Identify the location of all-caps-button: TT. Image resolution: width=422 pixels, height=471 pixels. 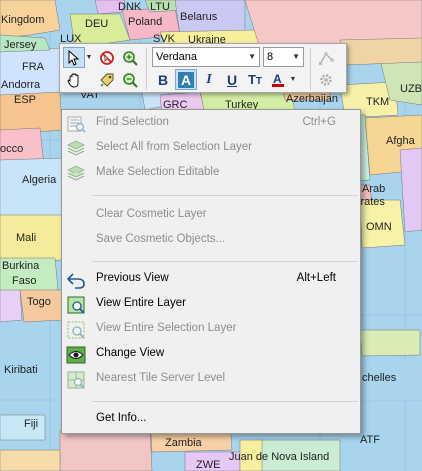
(255, 79).